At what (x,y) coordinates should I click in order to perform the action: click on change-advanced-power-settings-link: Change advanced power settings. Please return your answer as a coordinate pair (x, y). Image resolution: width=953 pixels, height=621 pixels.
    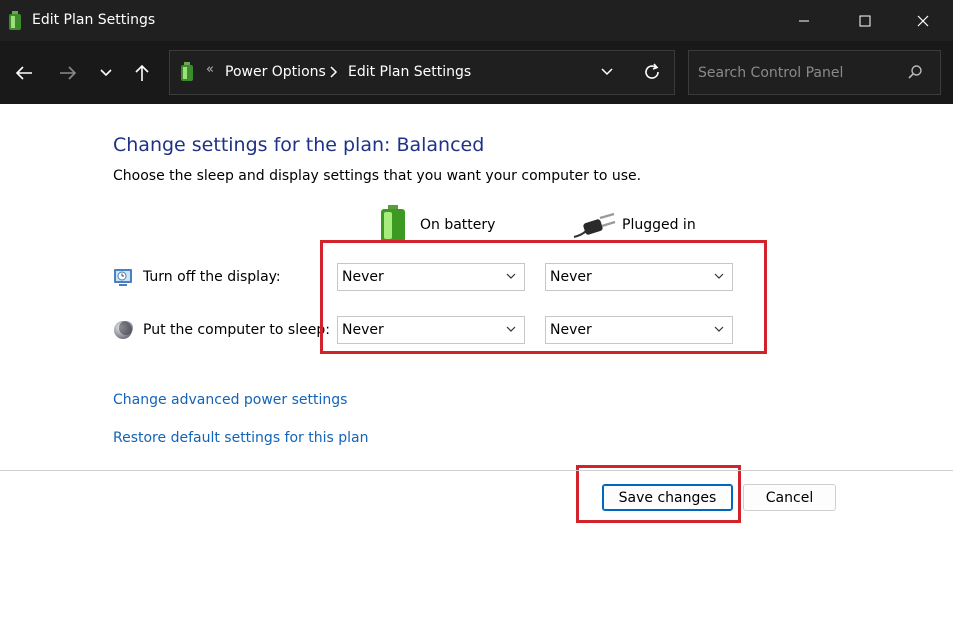
    Looking at the image, I should click on (230, 400).